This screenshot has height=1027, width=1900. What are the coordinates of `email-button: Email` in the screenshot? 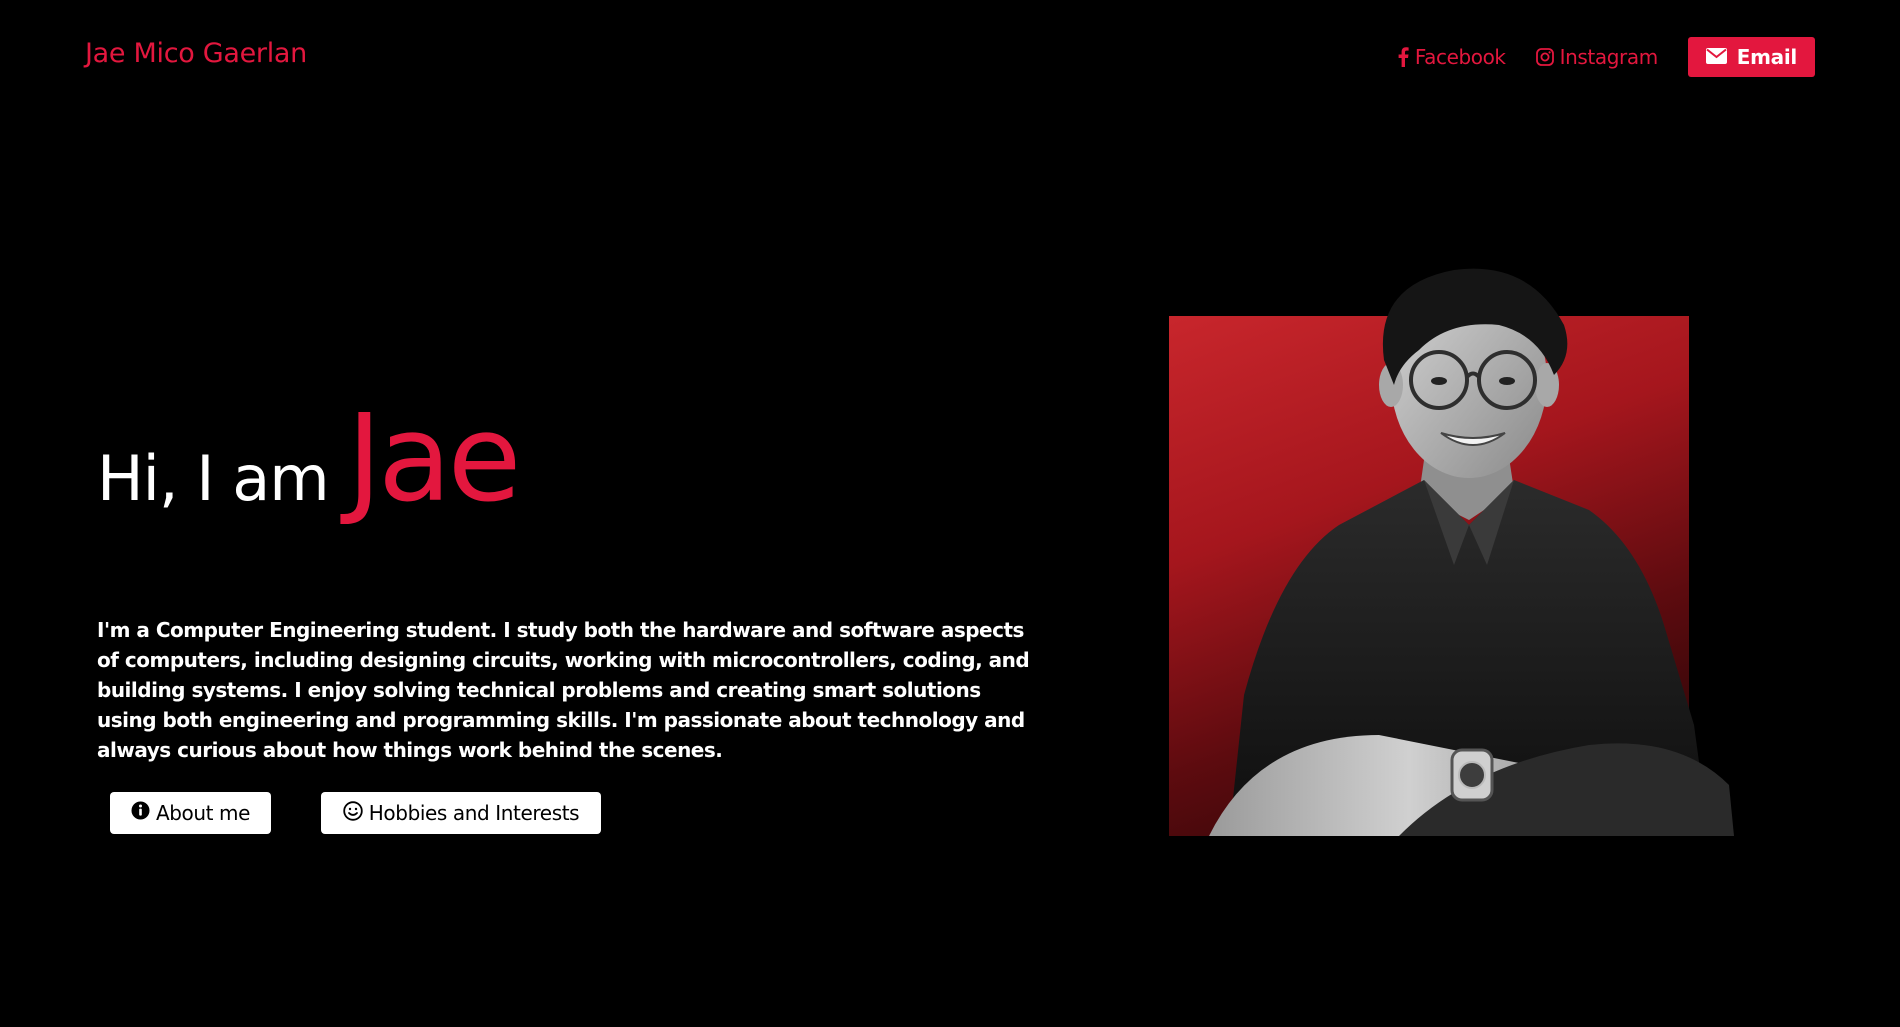 It's located at (1751, 57).